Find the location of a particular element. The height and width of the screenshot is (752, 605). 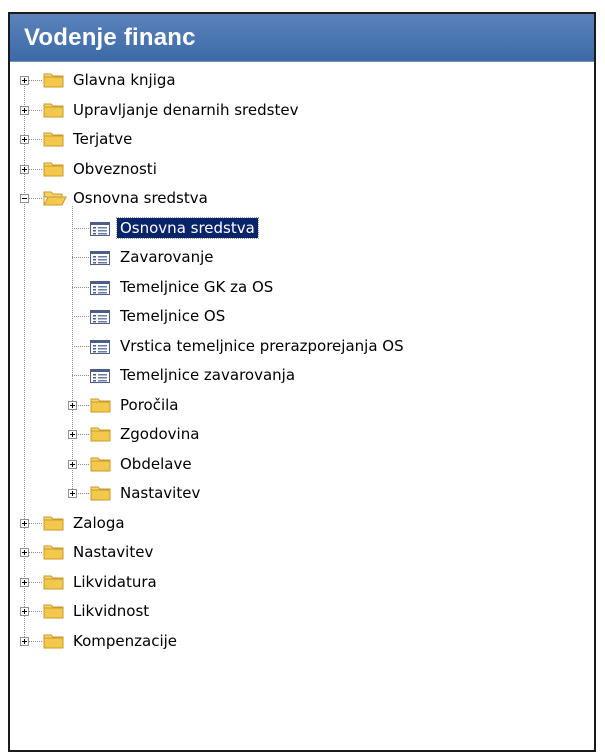

tree-item-obdelave: Obdelave is located at coordinates (156, 464).